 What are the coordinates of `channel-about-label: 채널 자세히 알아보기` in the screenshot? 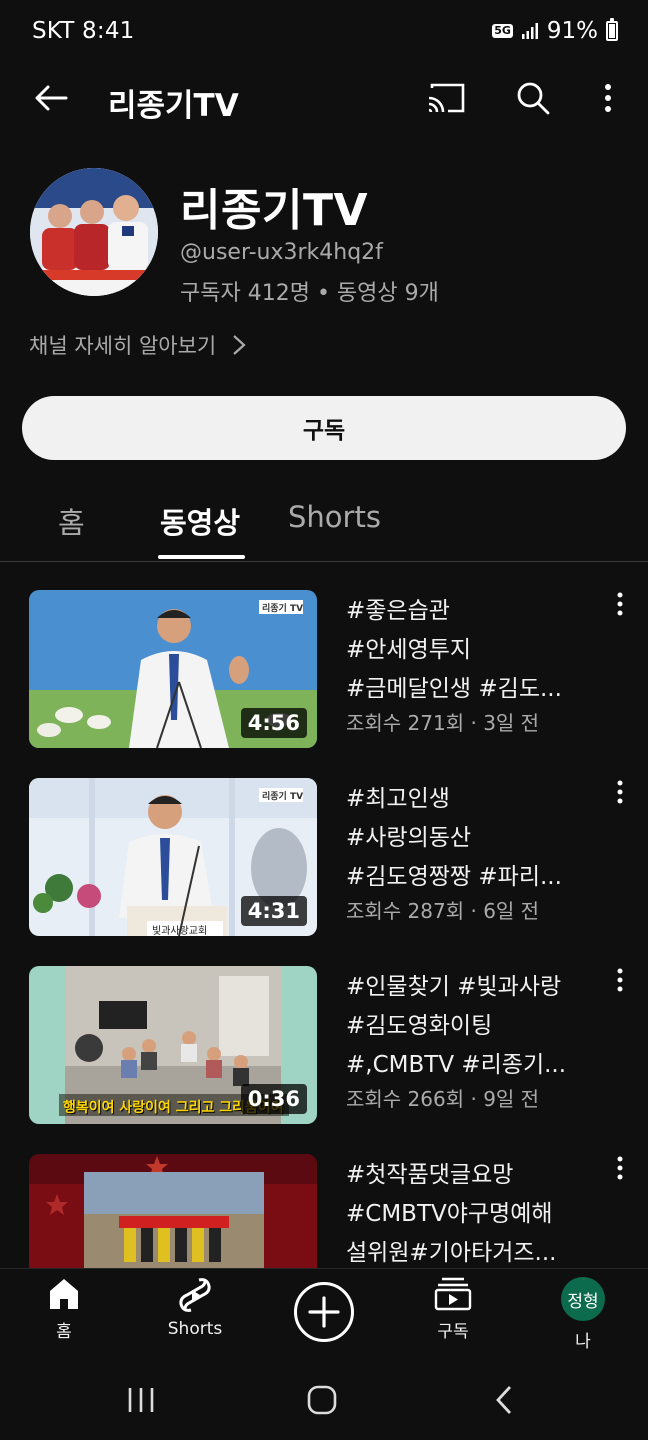 It's located at (123, 346).